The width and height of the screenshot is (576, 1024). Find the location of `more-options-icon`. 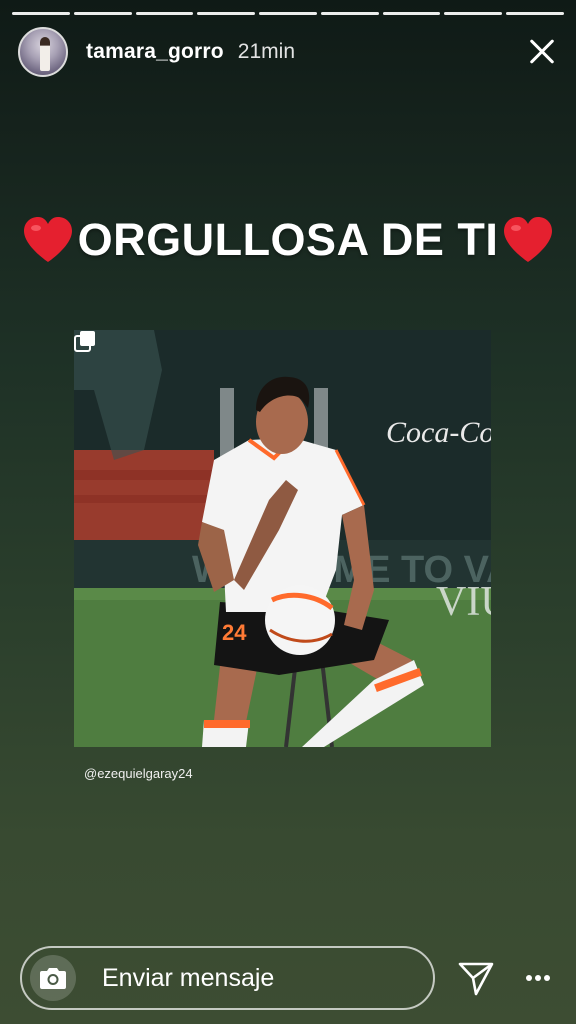

more-options-icon is located at coordinates (538, 978).